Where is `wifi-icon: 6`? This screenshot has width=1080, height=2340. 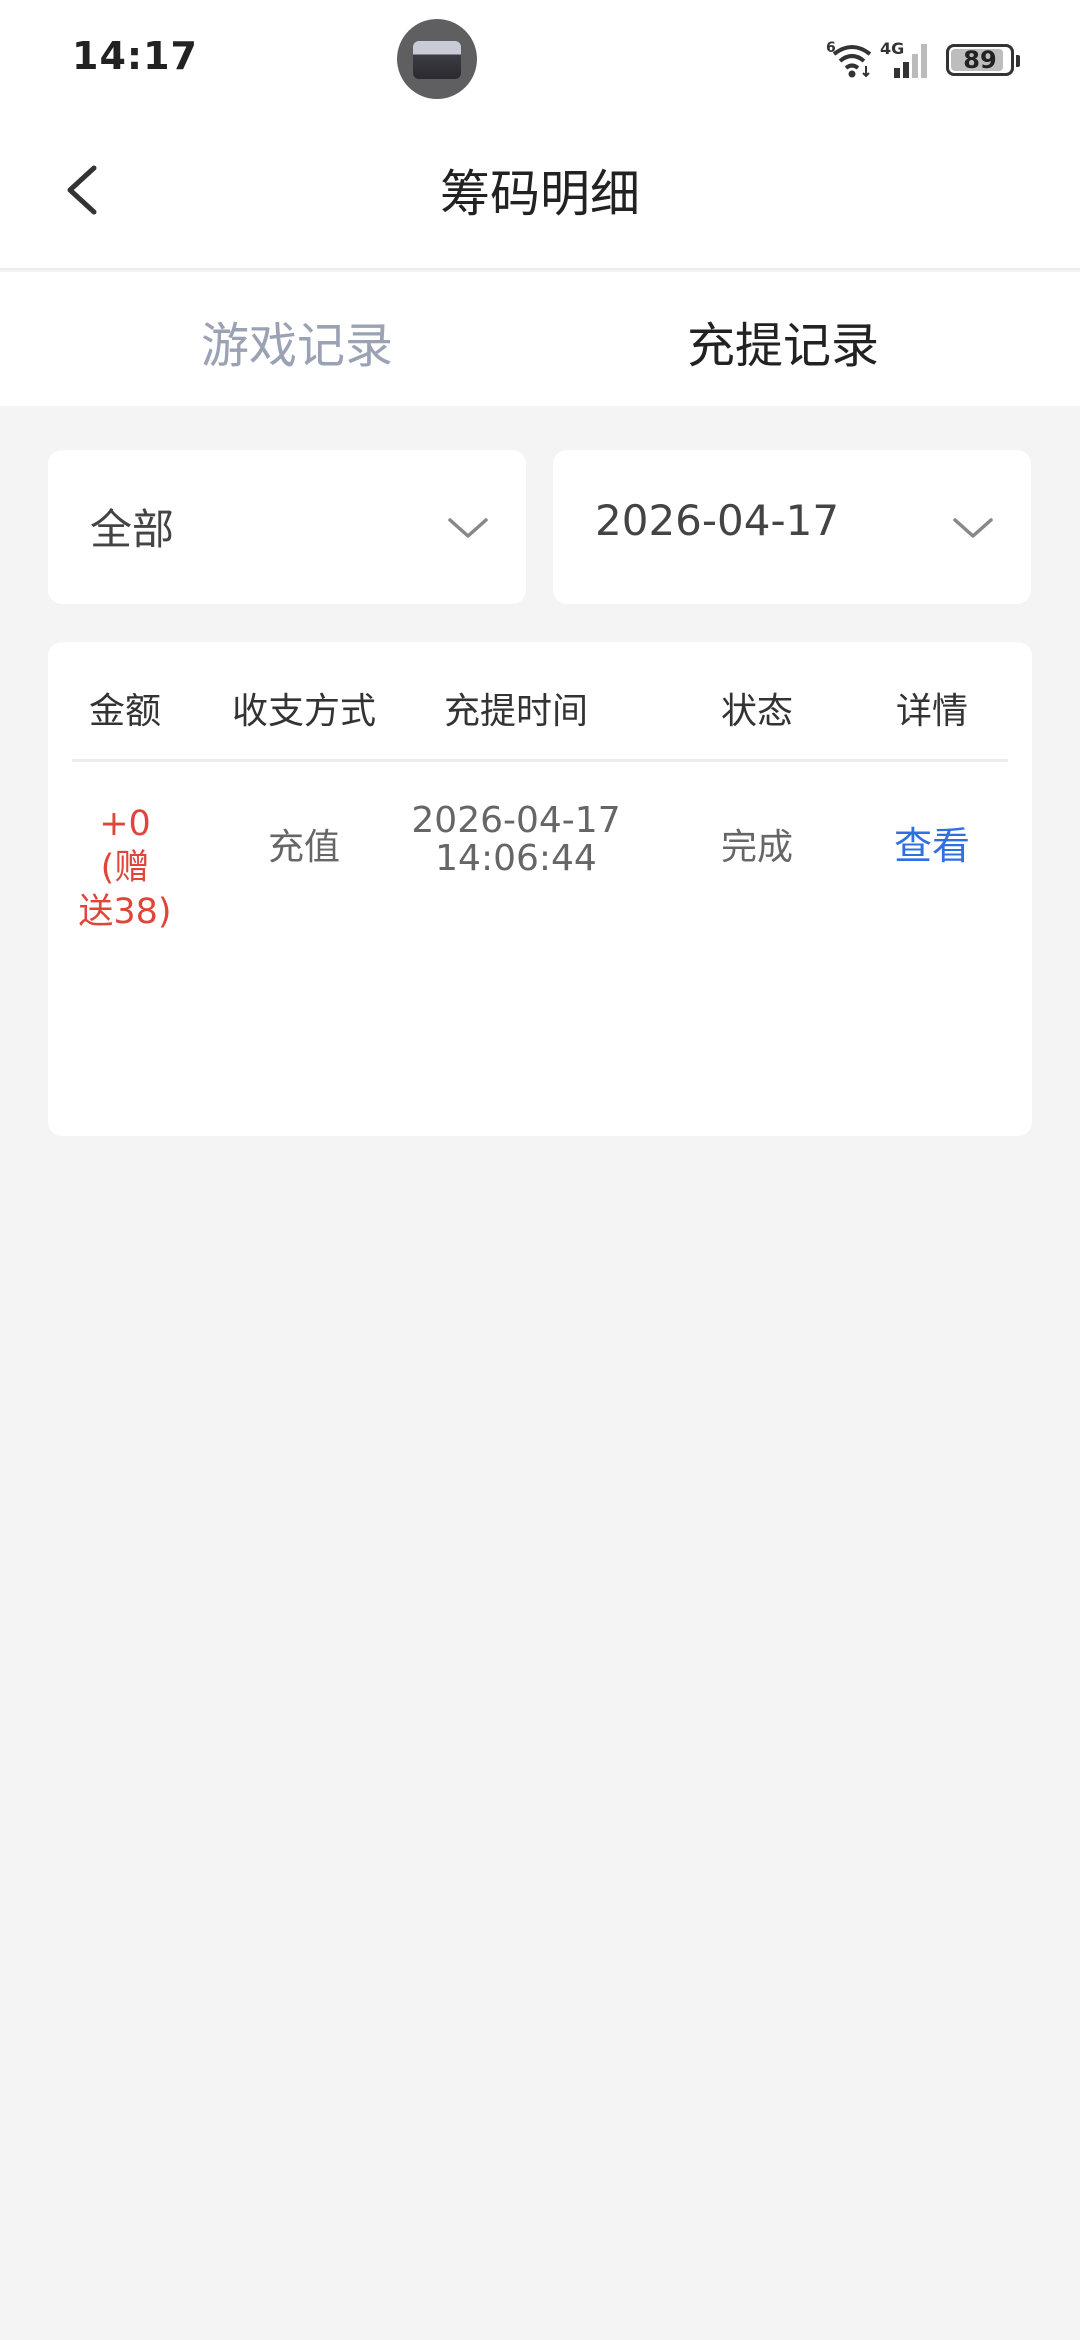
wifi-icon: 6 is located at coordinates (849, 59).